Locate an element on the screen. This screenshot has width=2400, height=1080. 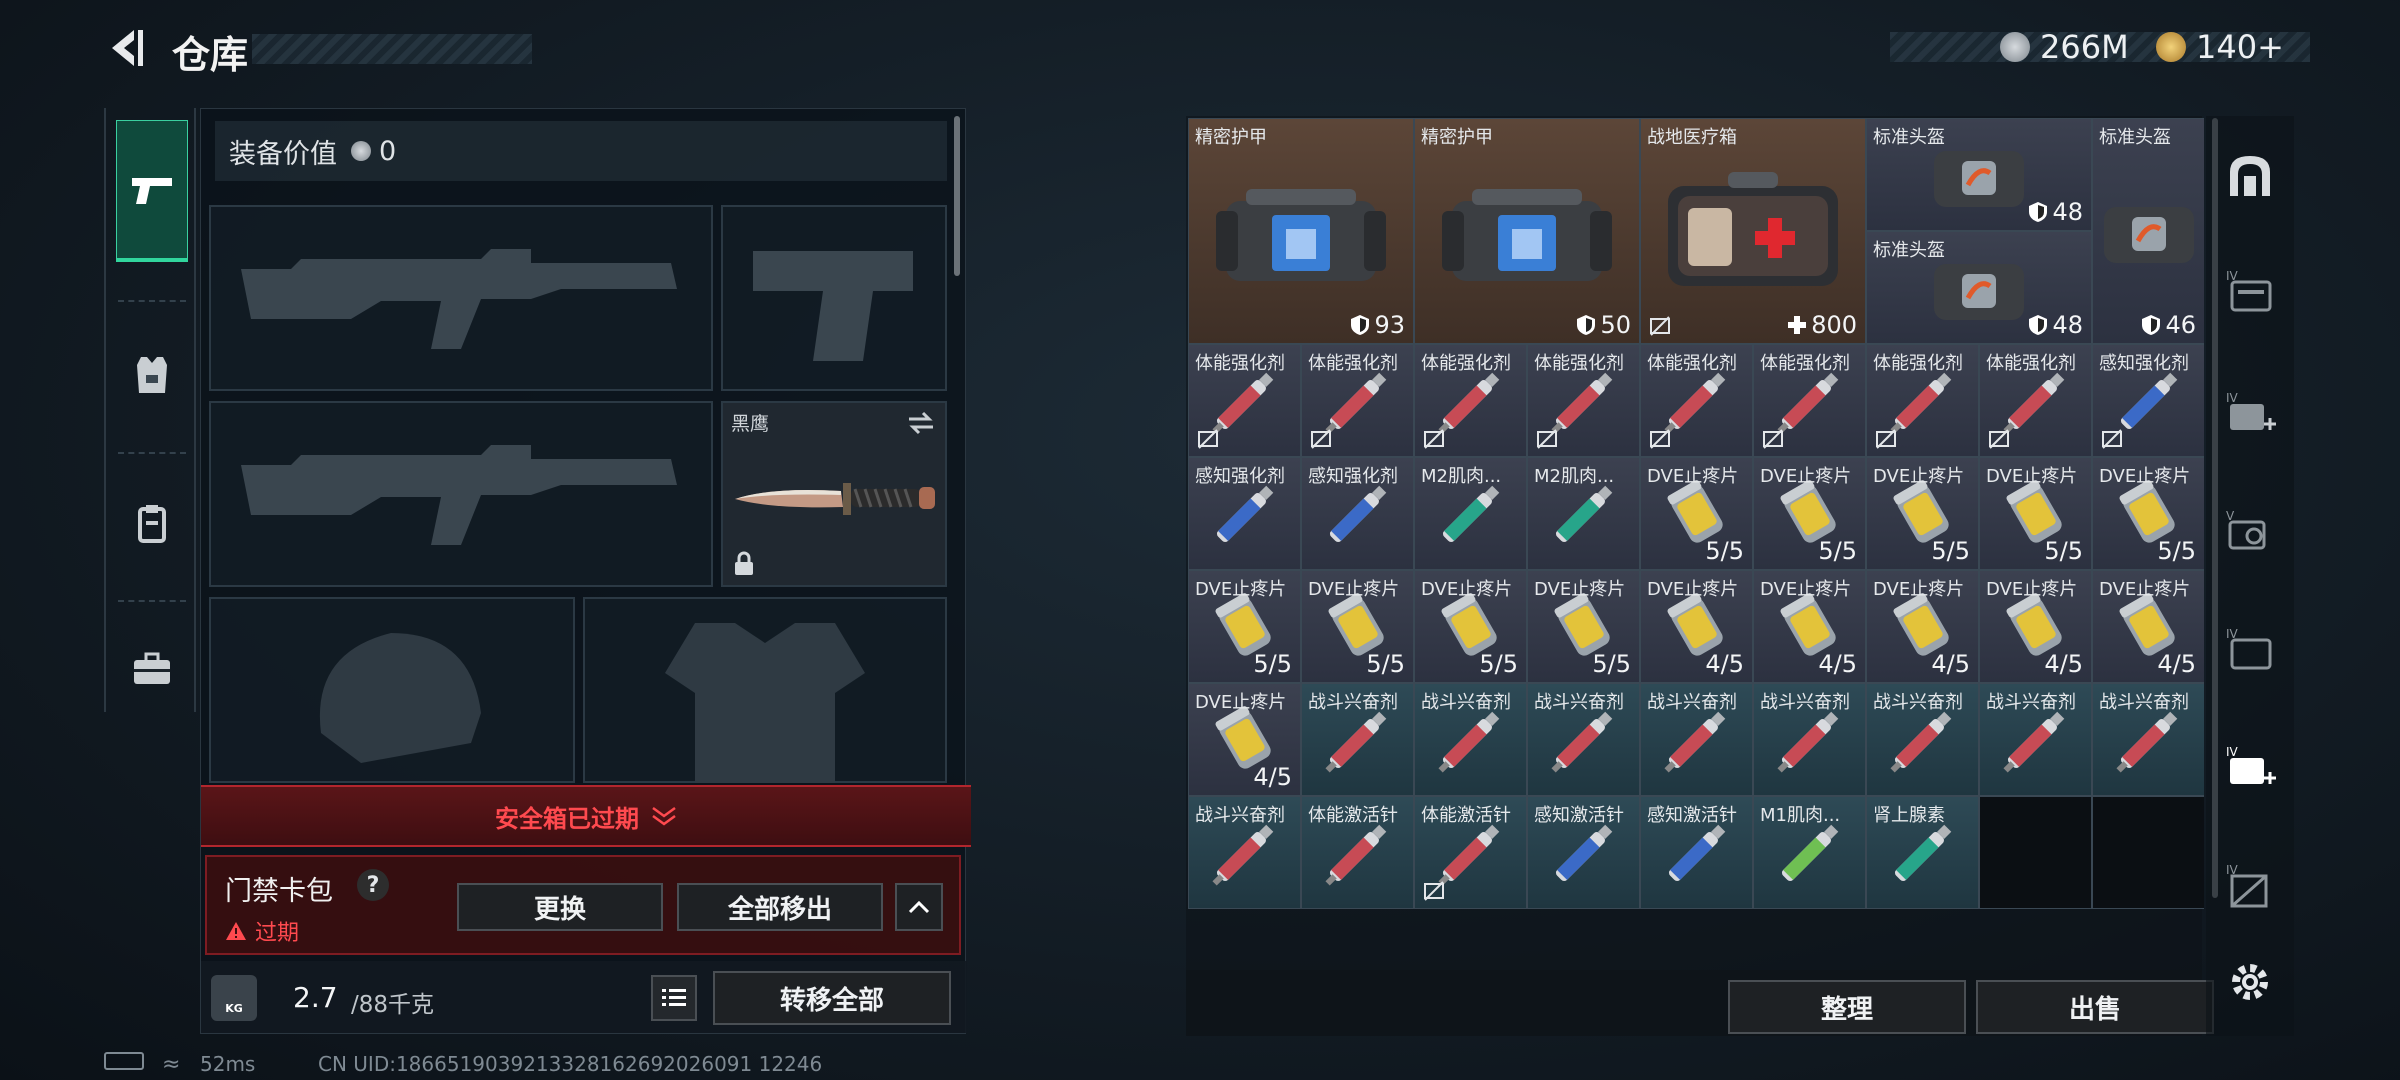
settings-gear-icon is located at coordinates (2250, 982).